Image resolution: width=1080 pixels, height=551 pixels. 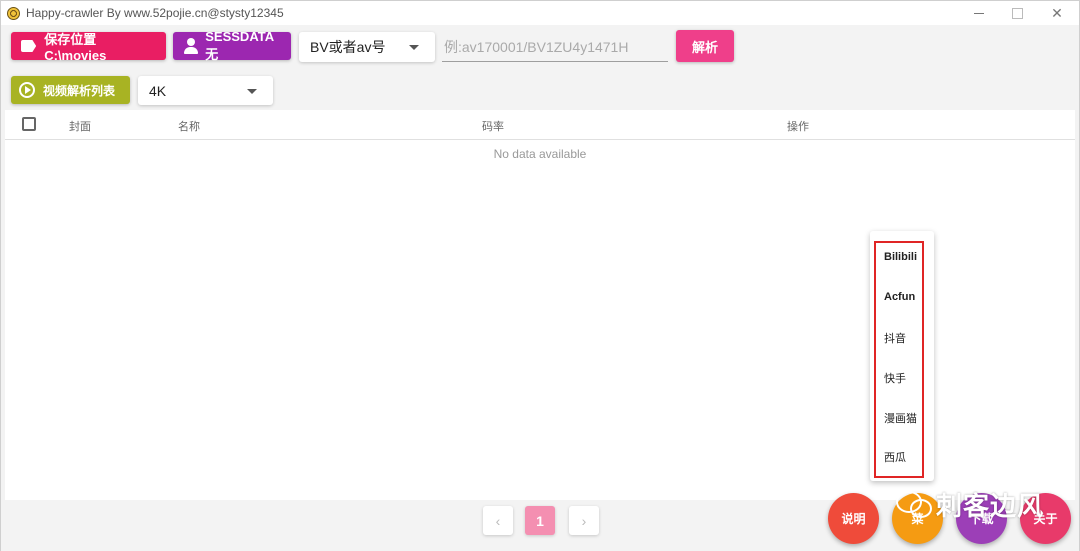 I want to click on video-list-button: 视频解析列表, so click(x=70, y=90).